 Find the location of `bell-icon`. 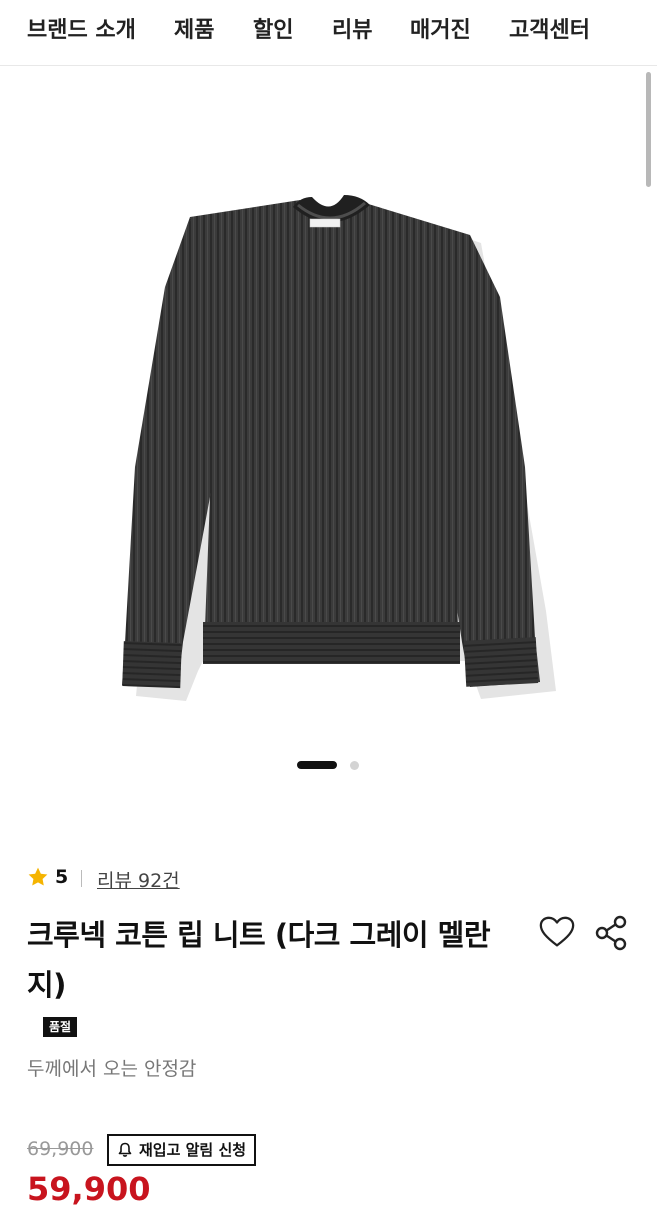

bell-icon is located at coordinates (125, 1149).